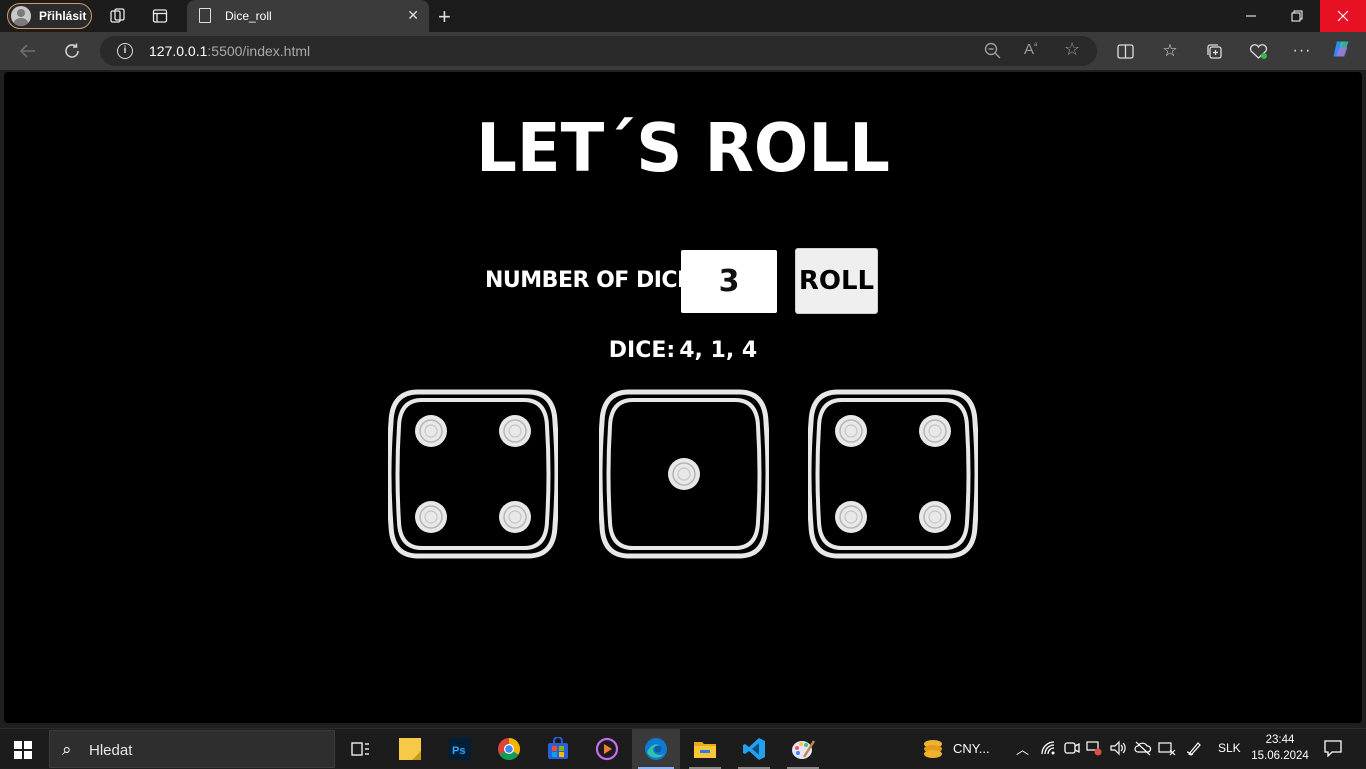 This screenshot has width=1366, height=769. Describe the element at coordinates (1341, 49) in the screenshot. I see `copilot-icon` at that location.